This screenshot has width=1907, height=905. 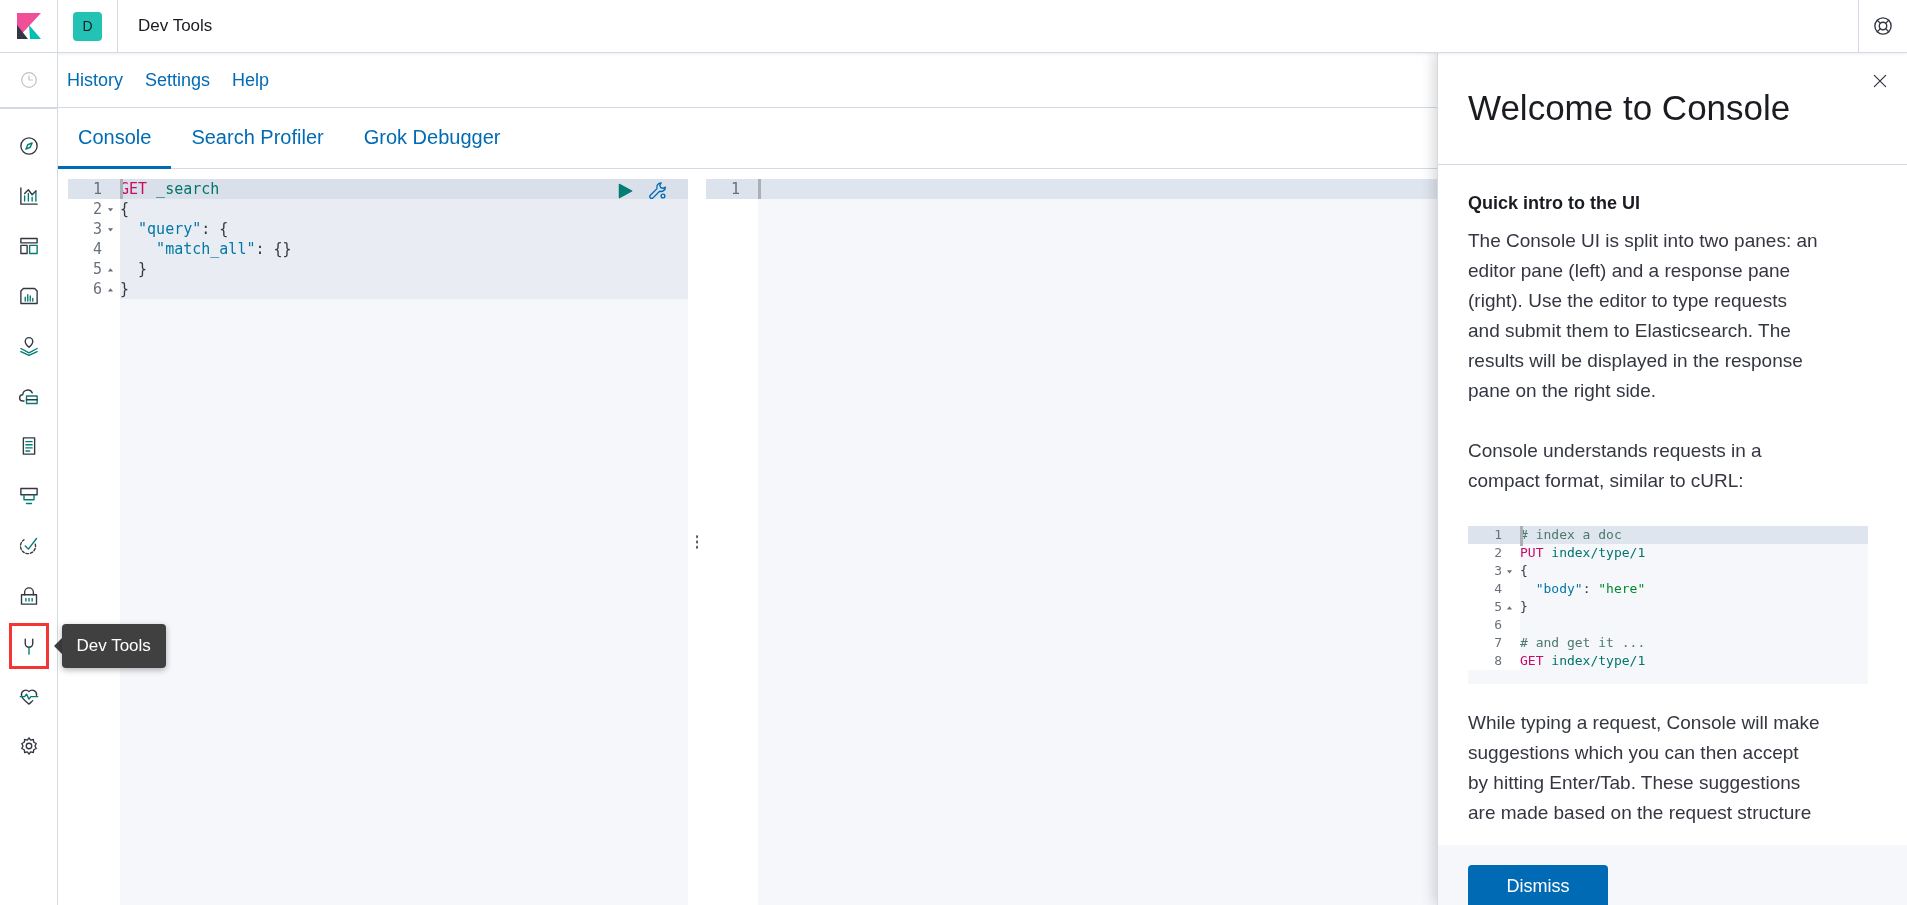 What do you see at coordinates (28, 146) in the screenshot?
I see `compass-icon` at bounding box center [28, 146].